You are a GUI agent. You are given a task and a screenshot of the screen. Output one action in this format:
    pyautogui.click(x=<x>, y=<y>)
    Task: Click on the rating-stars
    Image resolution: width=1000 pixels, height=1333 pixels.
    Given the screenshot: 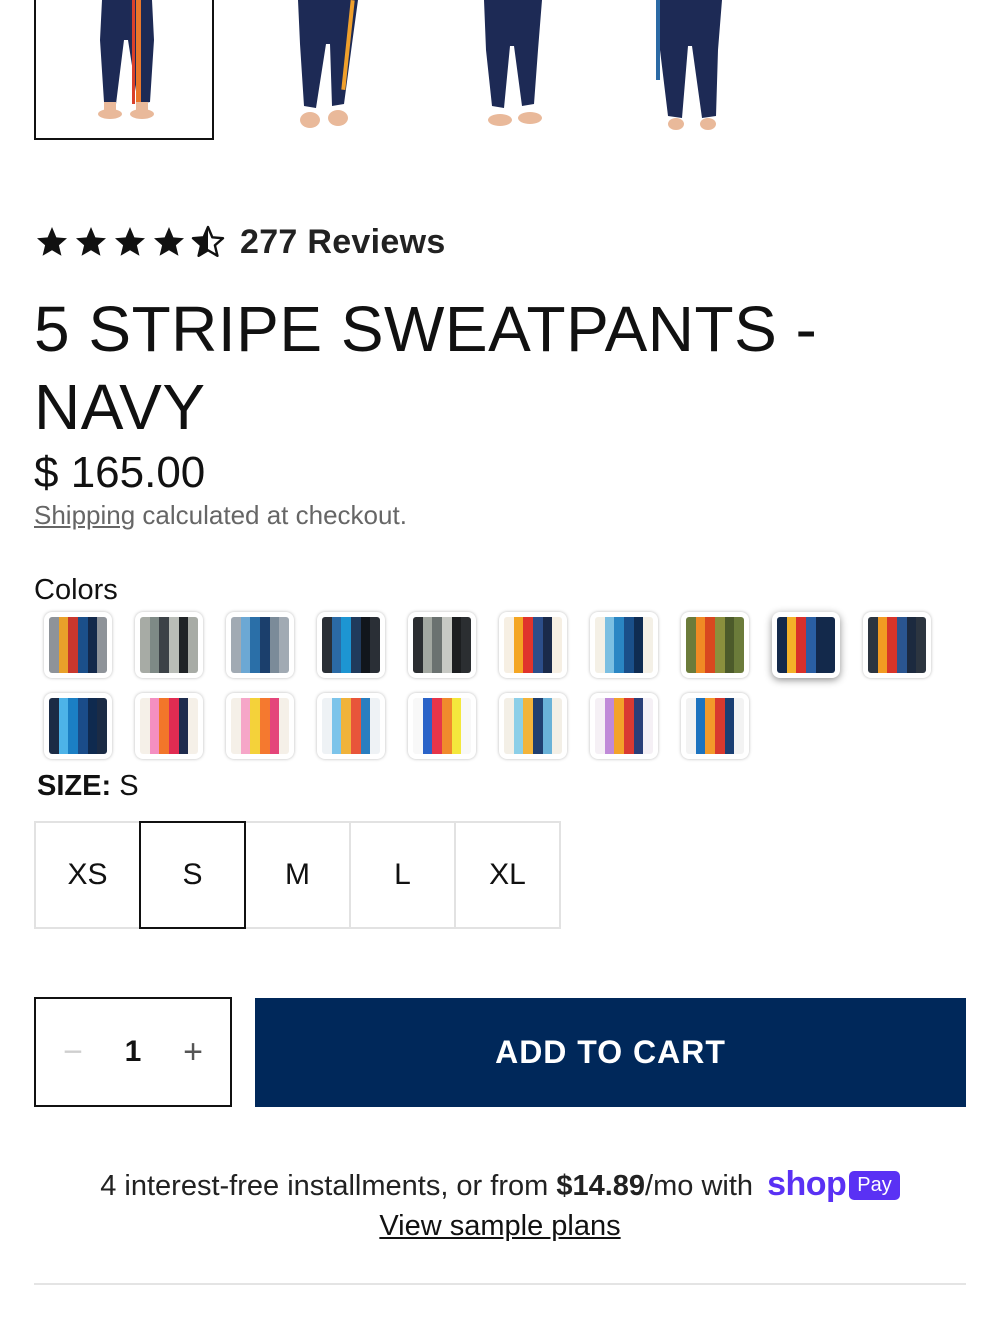 What is the action you would take?
    pyautogui.click(x=130, y=242)
    